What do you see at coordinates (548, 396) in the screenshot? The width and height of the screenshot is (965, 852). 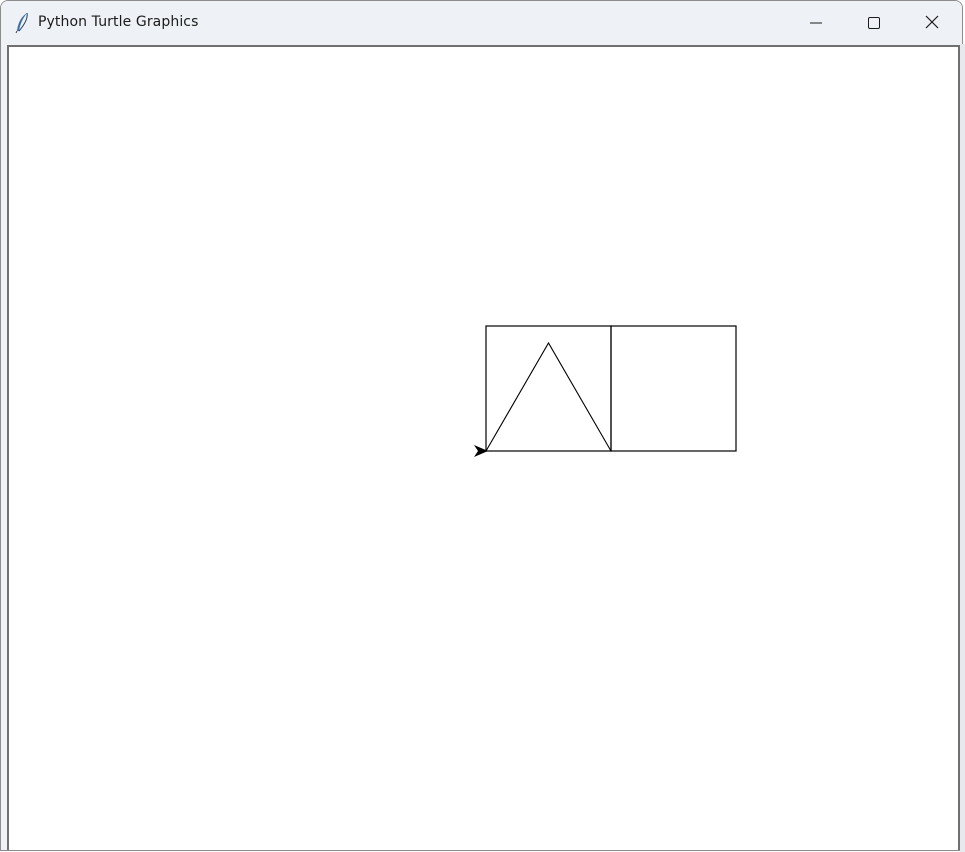 I see `triangle` at bounding box center [548, 396].